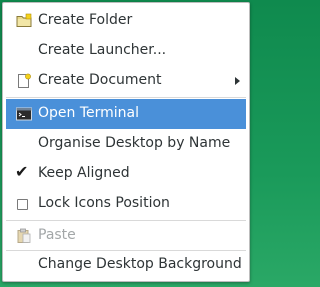  I want to click on menu-item-keep-aligned: ✔ Keep Aligned, so click(126, 174).